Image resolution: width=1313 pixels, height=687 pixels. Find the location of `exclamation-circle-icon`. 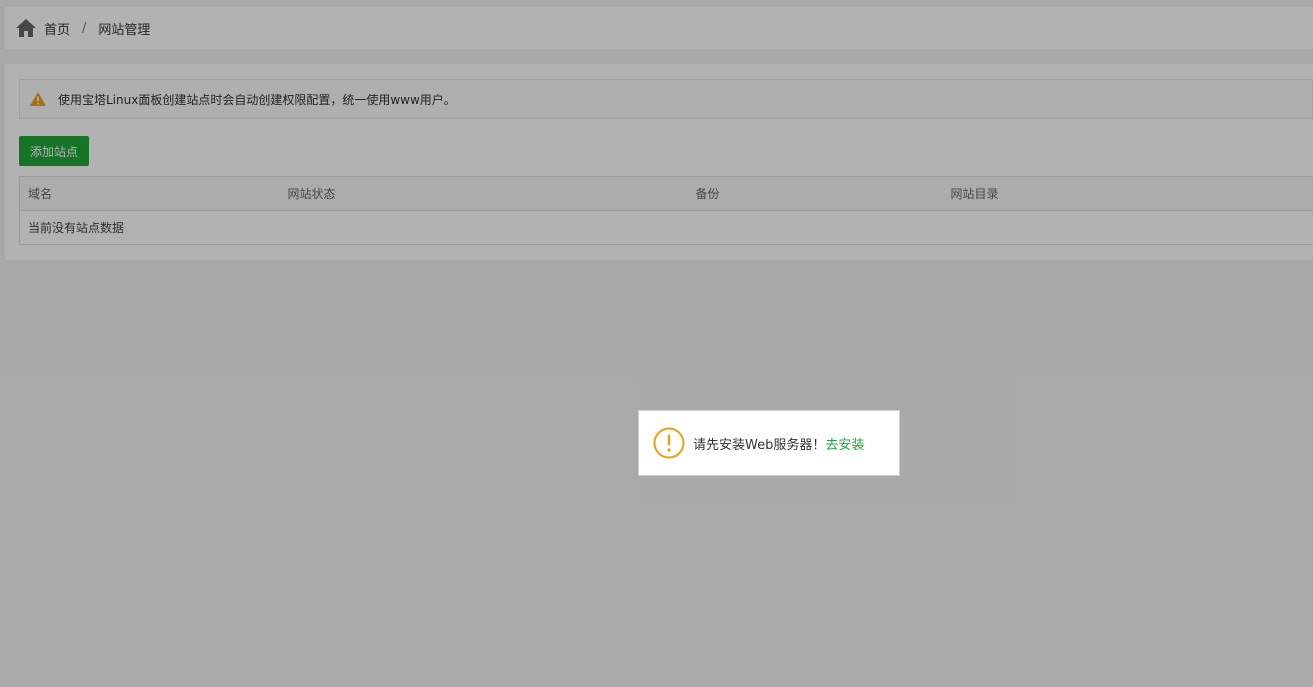

exclamation-circle-icon is located at coordinates (669, 443).